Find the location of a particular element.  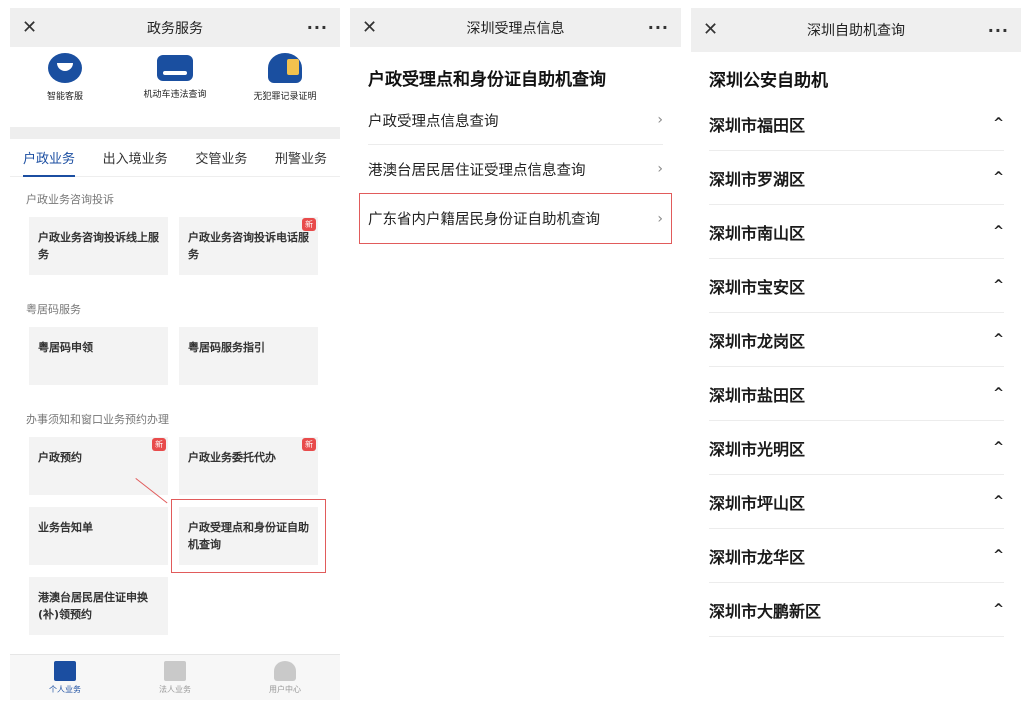

district-row: 深圳市龙华区 ^ is located at coordinates (856, 556).